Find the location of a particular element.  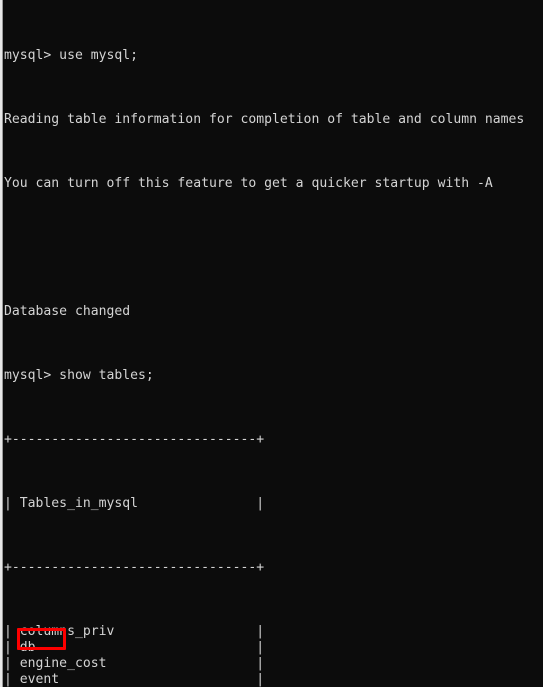

table-row: | engine_cost | is located at coordinates (134, 663).